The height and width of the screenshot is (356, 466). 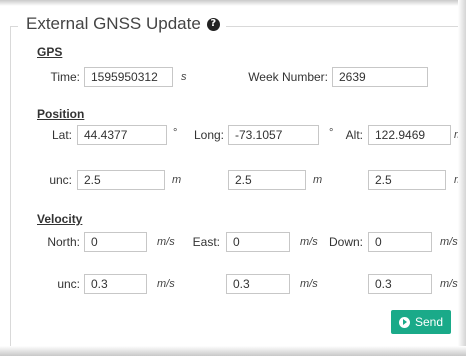 I want to click on east-label: East:, so click(x=206, y=242).